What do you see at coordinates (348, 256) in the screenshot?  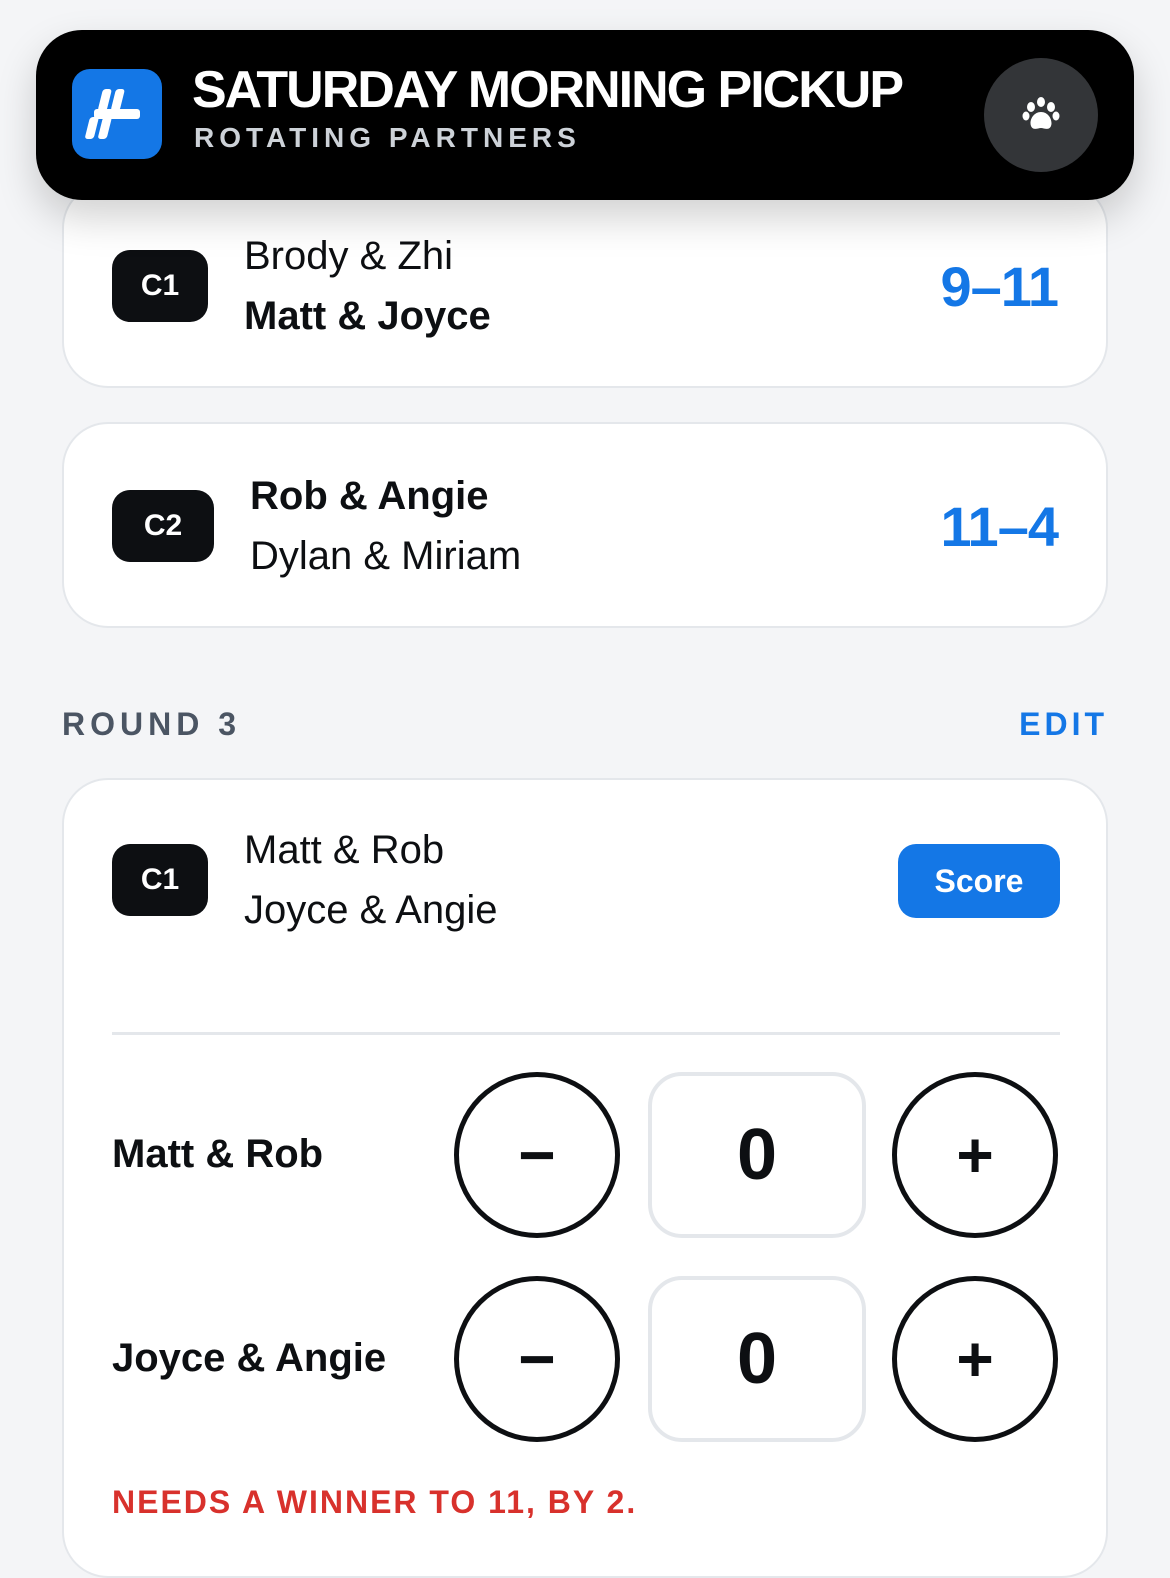 I see `team-a-name: Brody & Zhi` at bounding box center [348, 256].